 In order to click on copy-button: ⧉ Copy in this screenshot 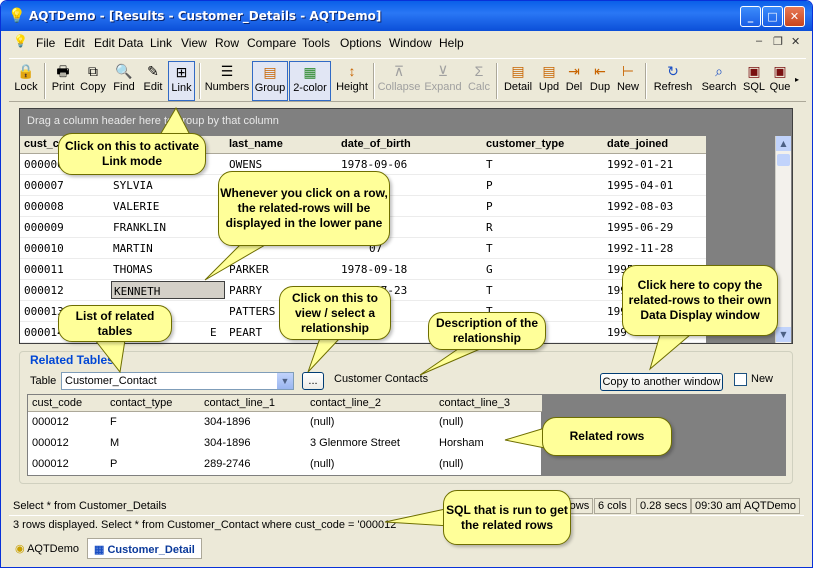, I will do `click(93, 81)`.